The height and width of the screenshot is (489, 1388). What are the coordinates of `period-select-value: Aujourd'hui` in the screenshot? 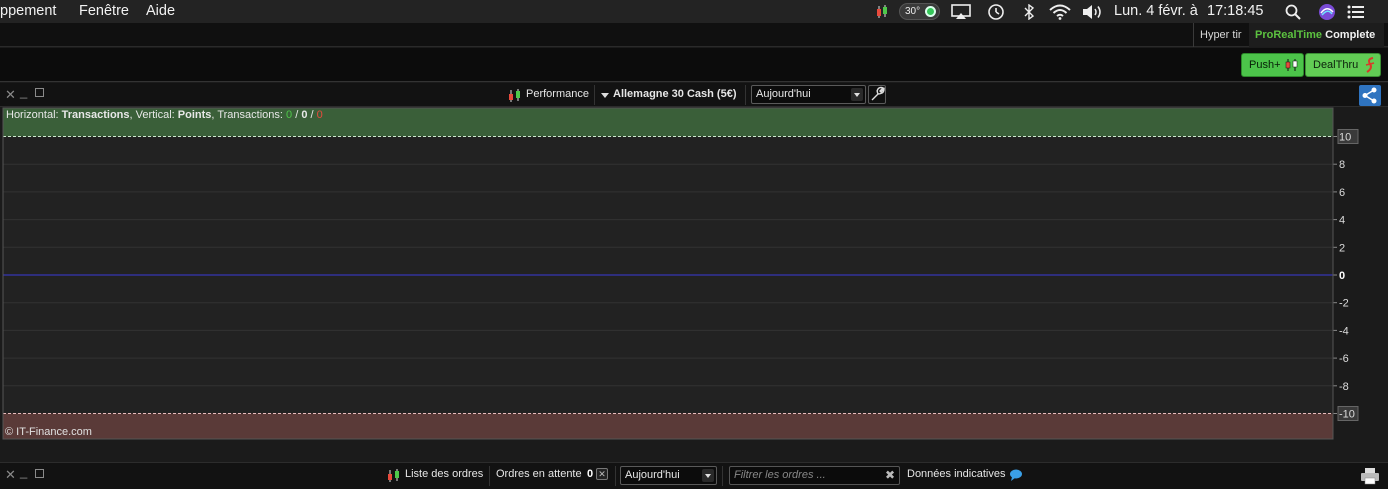 It's located at (783, 94).